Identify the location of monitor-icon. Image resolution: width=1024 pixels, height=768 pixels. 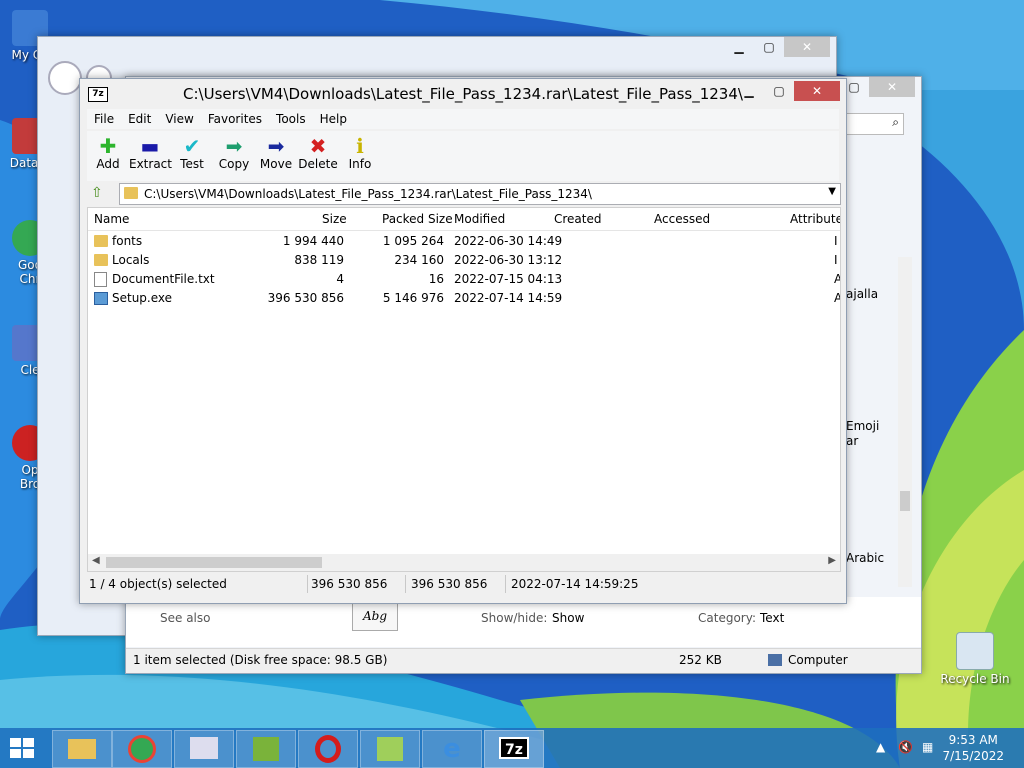
(204, 748).